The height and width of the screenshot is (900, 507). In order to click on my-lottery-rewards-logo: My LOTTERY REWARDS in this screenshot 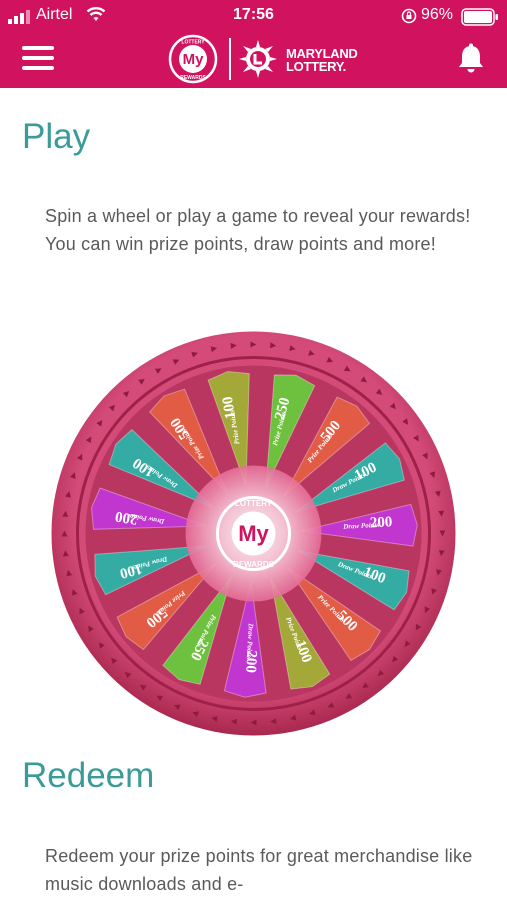, I will do `click(193, 59)`.